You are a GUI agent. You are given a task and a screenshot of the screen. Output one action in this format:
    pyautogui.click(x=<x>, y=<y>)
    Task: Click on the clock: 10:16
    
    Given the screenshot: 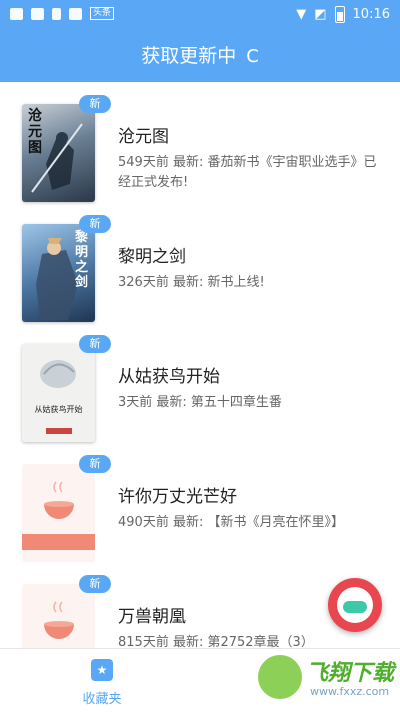 What is the action you would take?
    pyautogui.click(x=371, y=14)
    